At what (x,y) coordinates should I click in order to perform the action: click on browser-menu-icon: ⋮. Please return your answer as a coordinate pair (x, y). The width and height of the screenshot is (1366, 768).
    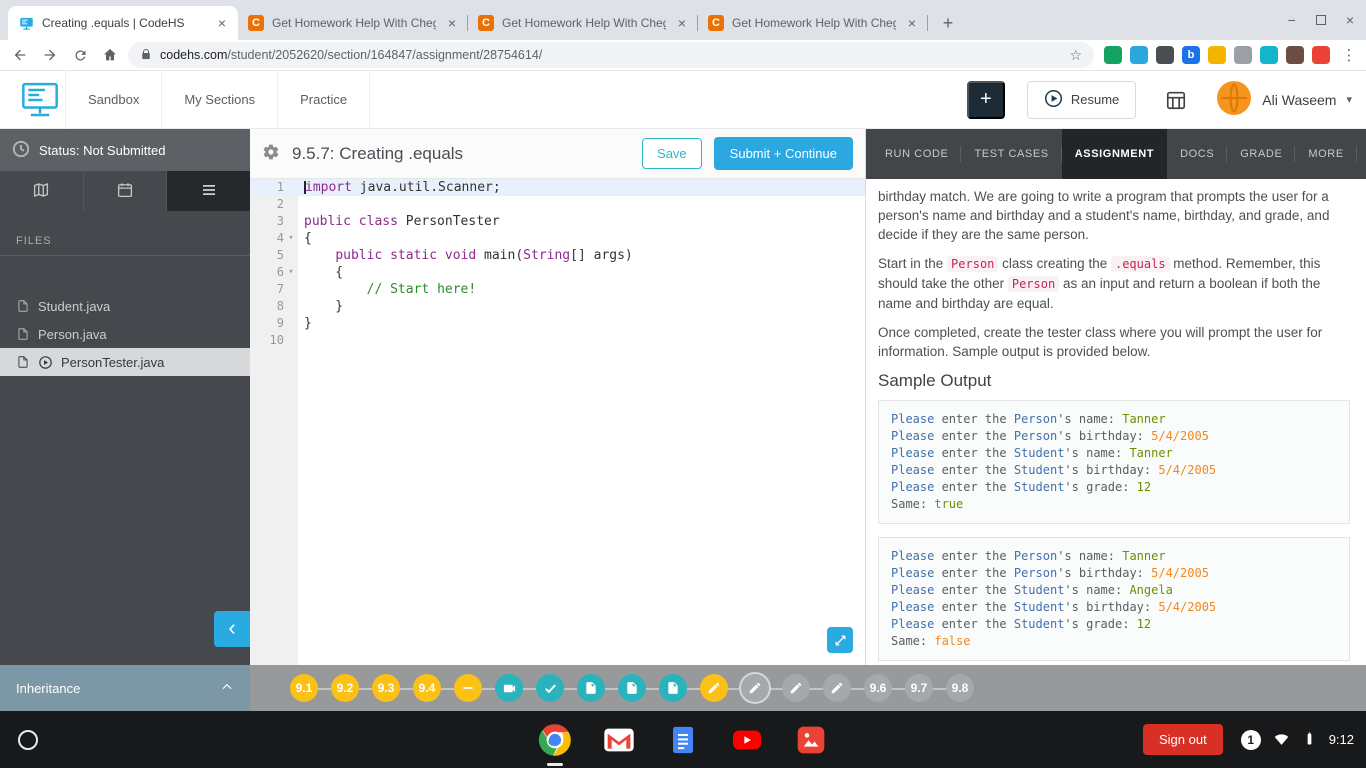
    Looking at the image, I should click on (1349, 55).